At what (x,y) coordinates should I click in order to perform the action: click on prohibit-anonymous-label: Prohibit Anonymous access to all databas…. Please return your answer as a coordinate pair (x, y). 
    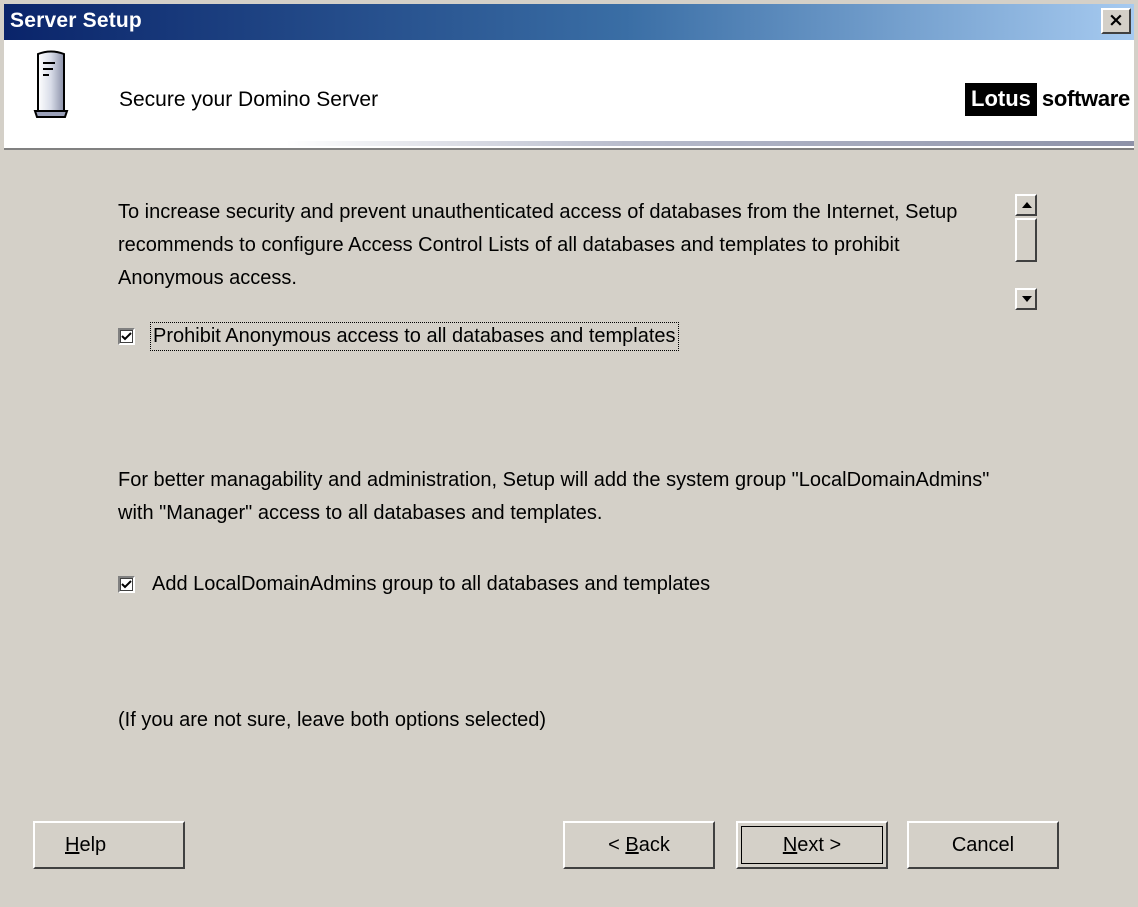
    Looking at the image, I should click on (414, 336).